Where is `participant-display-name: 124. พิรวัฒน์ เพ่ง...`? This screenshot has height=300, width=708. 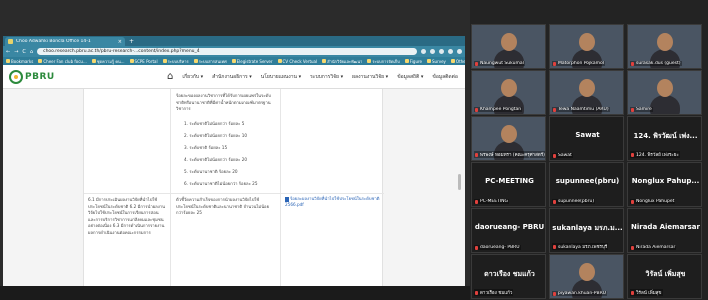 participant-display-name: 124. พิรวัฒน์ เพ่ง... is located at coordinates (665, 136).